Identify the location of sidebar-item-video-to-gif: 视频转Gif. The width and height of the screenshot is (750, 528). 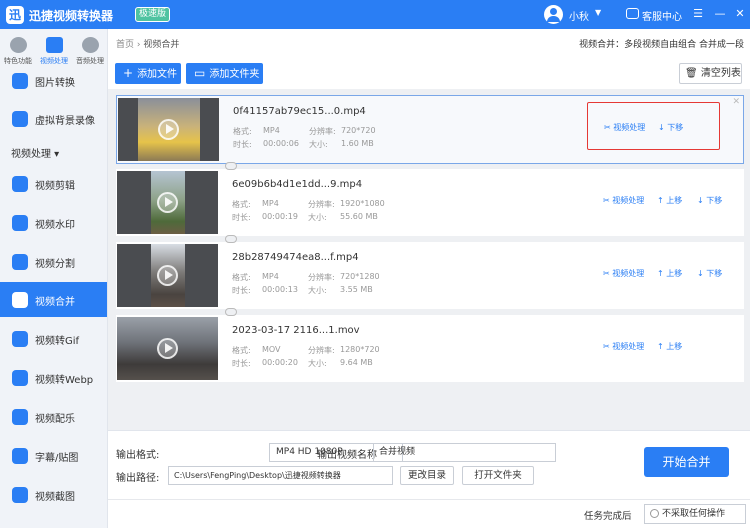
(53, 338).